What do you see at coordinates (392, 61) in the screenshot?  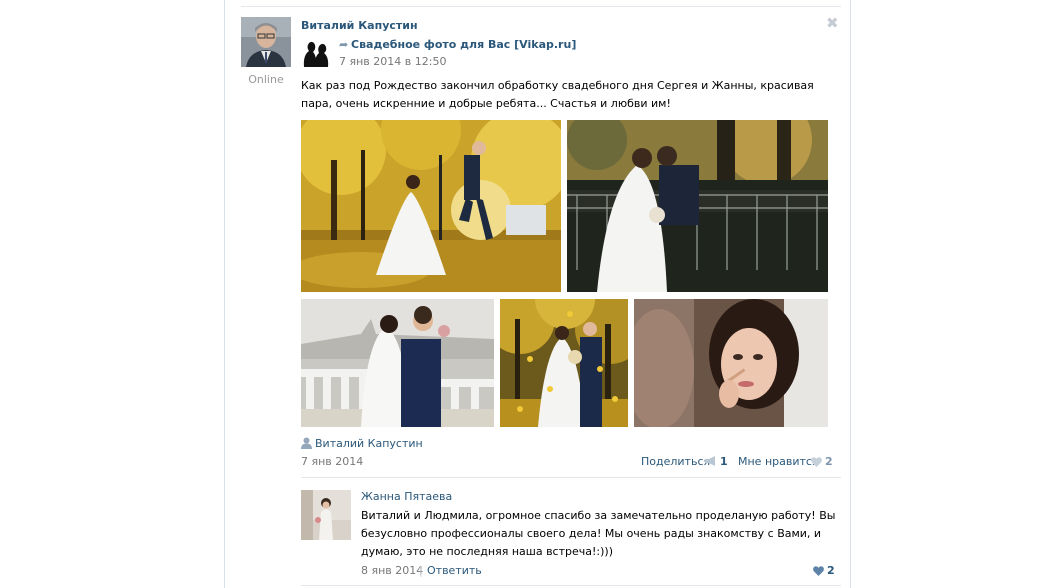 I see `post-date-link: 7 янв 2014 в 12:50` at bounding box center [392, 61].